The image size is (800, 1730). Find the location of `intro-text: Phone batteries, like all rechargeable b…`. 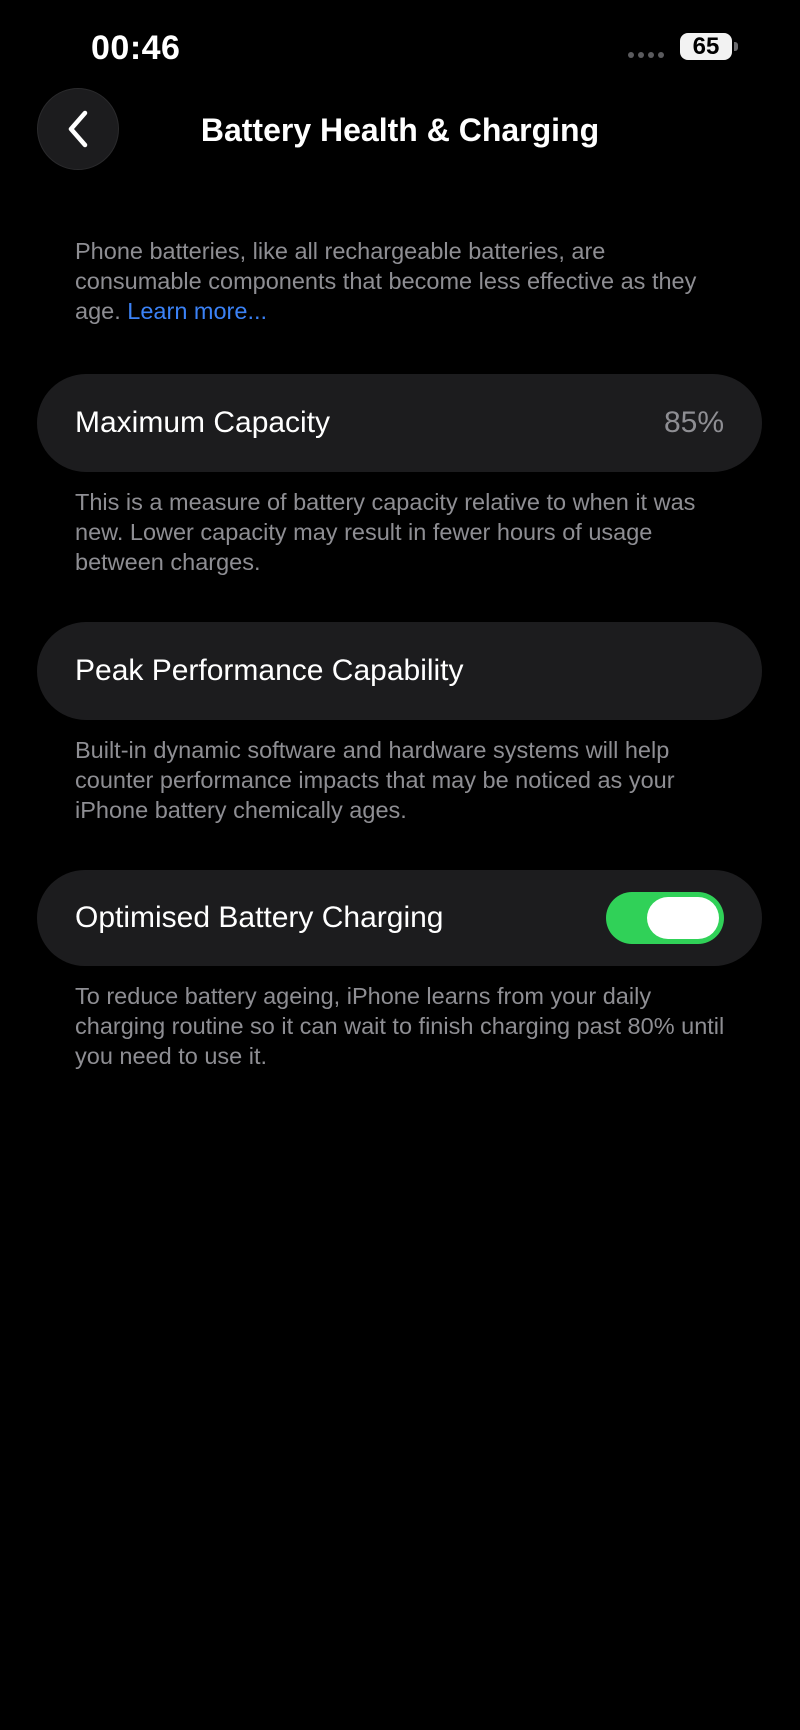

intro-text: Phone batteries, like all rechargeable b… is located at coordinates (405, 281).